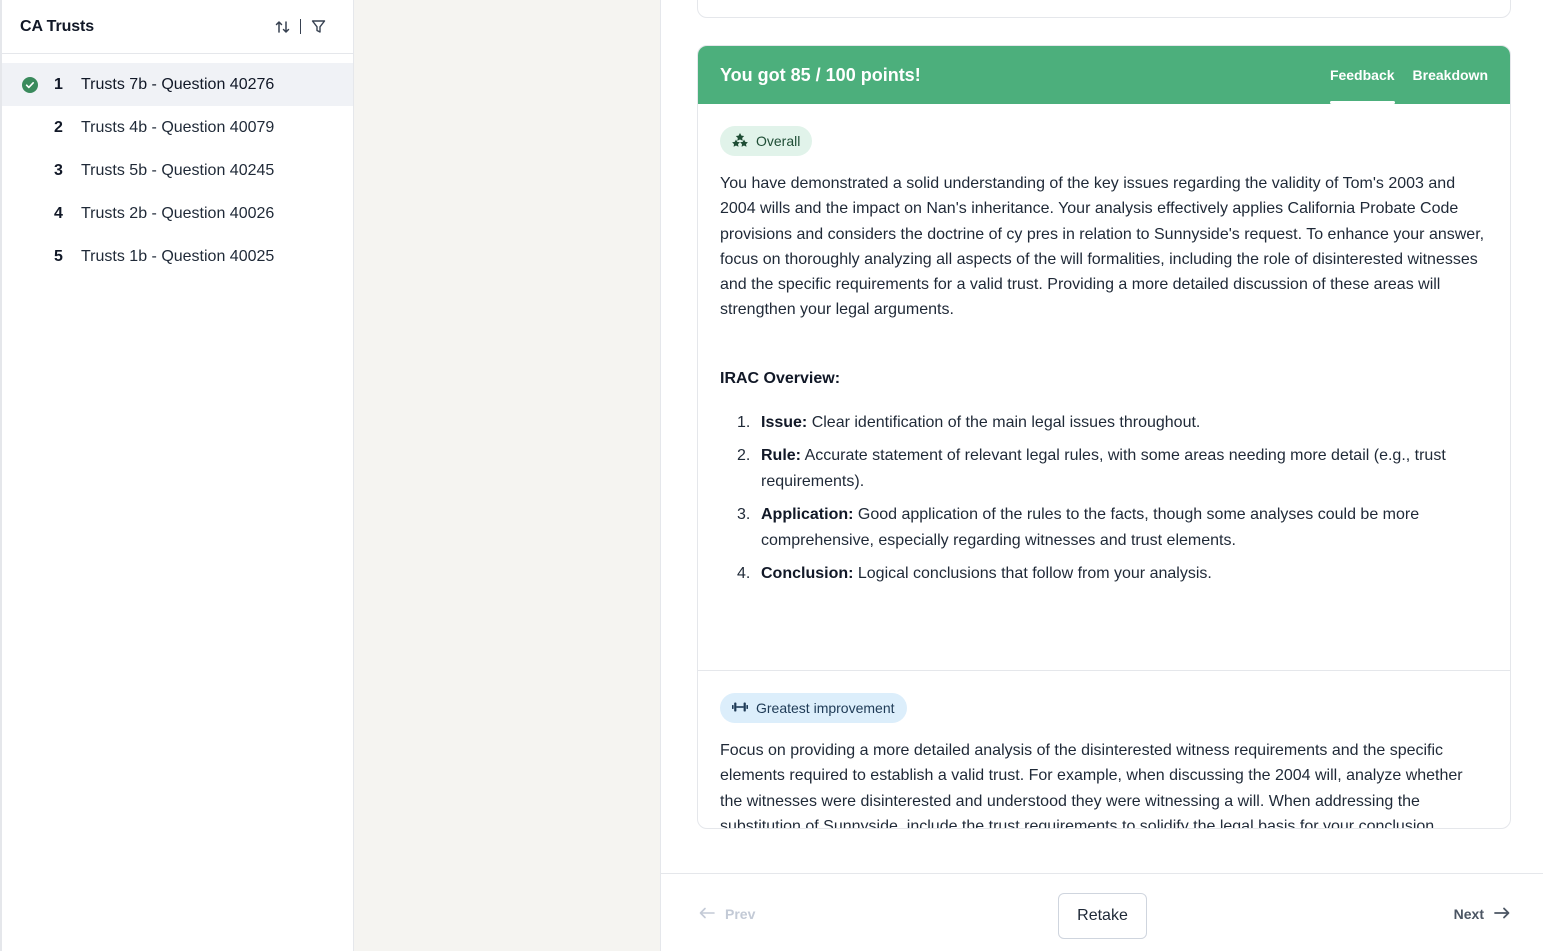 This screenshot has width=1543, height=951. Describe the element at coordinates (58, 84) in the screenshot. I see `item-number: 1` at that location.